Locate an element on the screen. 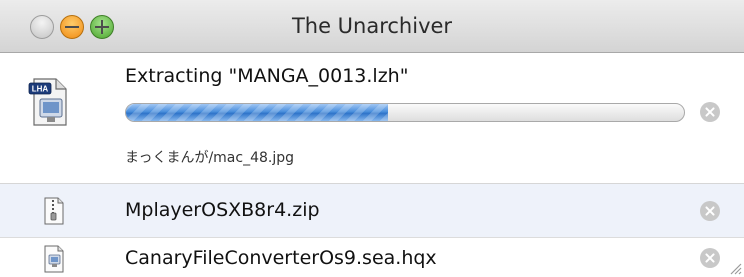  extraction-progress-bar is located at coordinates (405, 112).